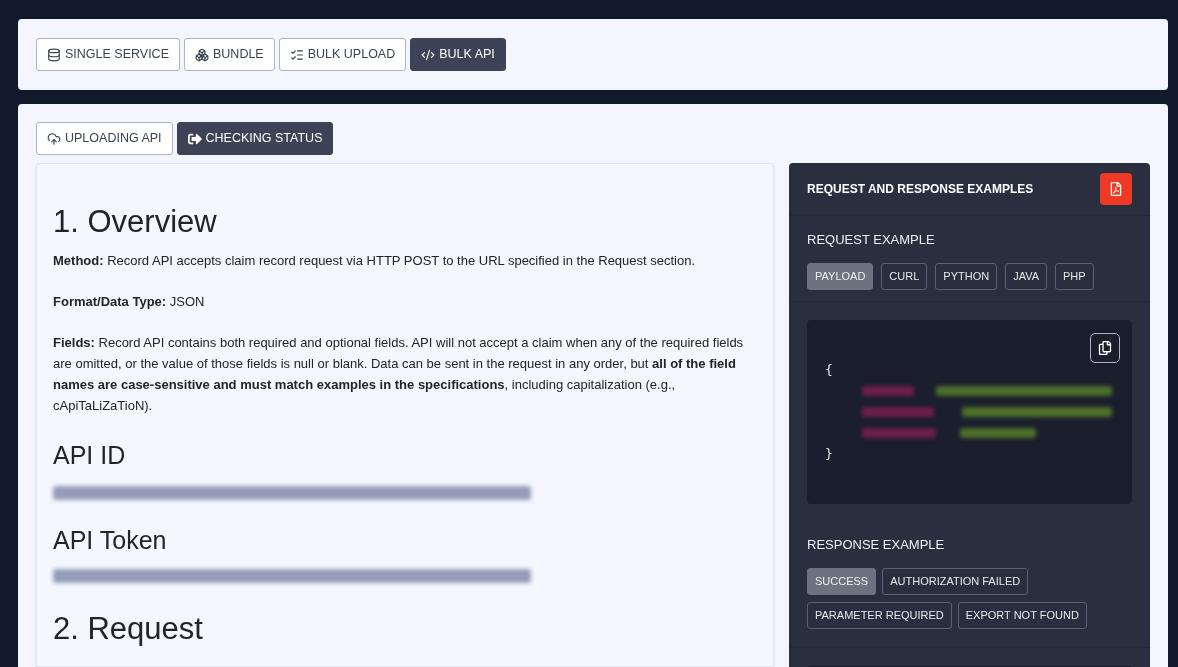 This screenshot has height=667, width=1178. What do you see at coordinates (955, 581) in the screenshot?
I see `option-button: AUTHORIZATION FAILED` at bounding box center [955, 581].